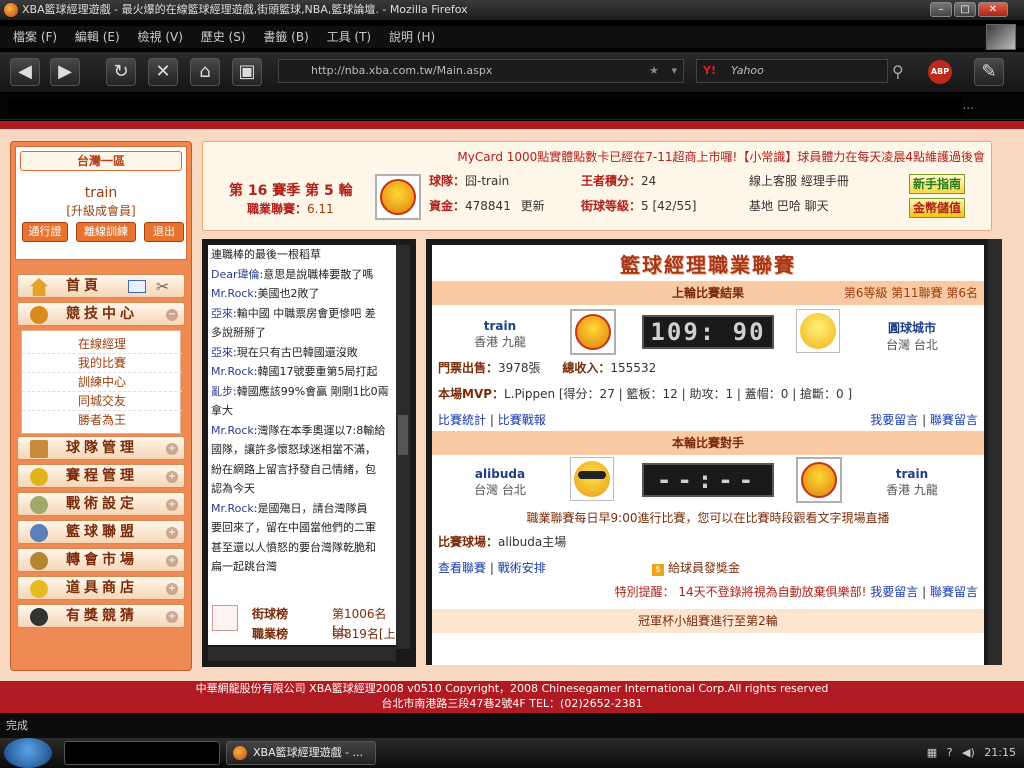 This screenshot has height=768, width=1024. Describe the element at coordinates (247, 72) in the screenshot. I see `screenshot-addon-icon: ▣` at that location.